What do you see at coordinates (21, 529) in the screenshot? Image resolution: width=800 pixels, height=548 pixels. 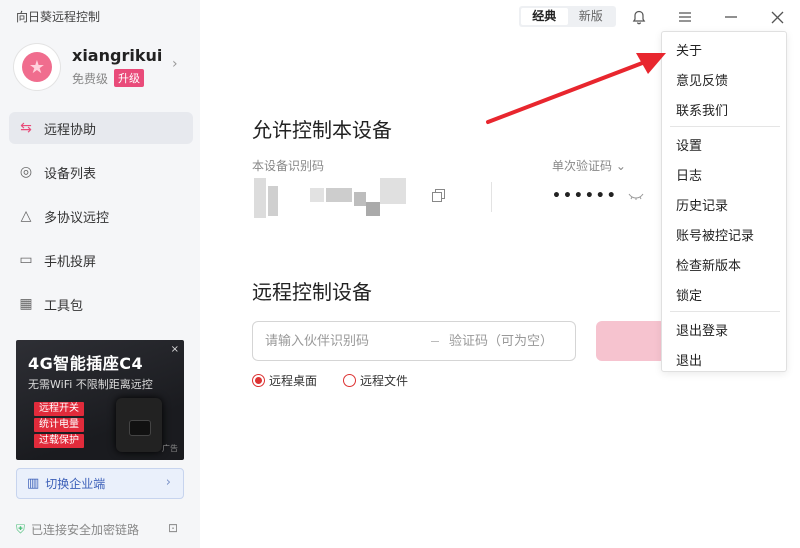 I see `shield-check-icon: ⛨` at bounding box center [21, 529].